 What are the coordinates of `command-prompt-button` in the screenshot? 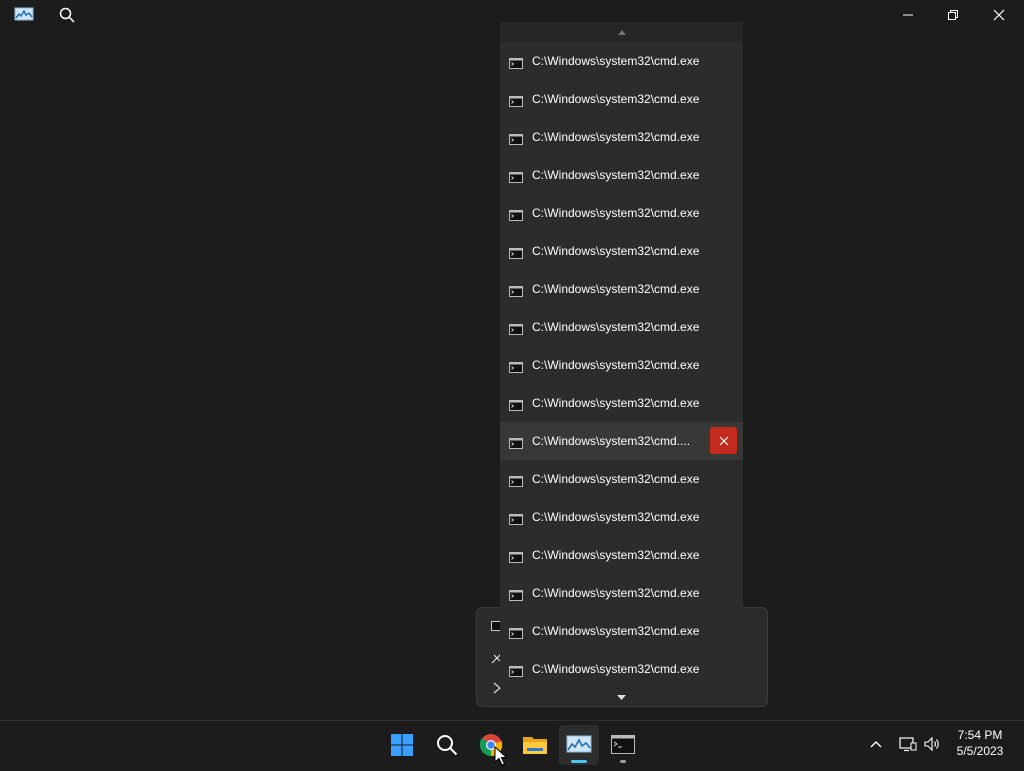 It's located at (623, 745).